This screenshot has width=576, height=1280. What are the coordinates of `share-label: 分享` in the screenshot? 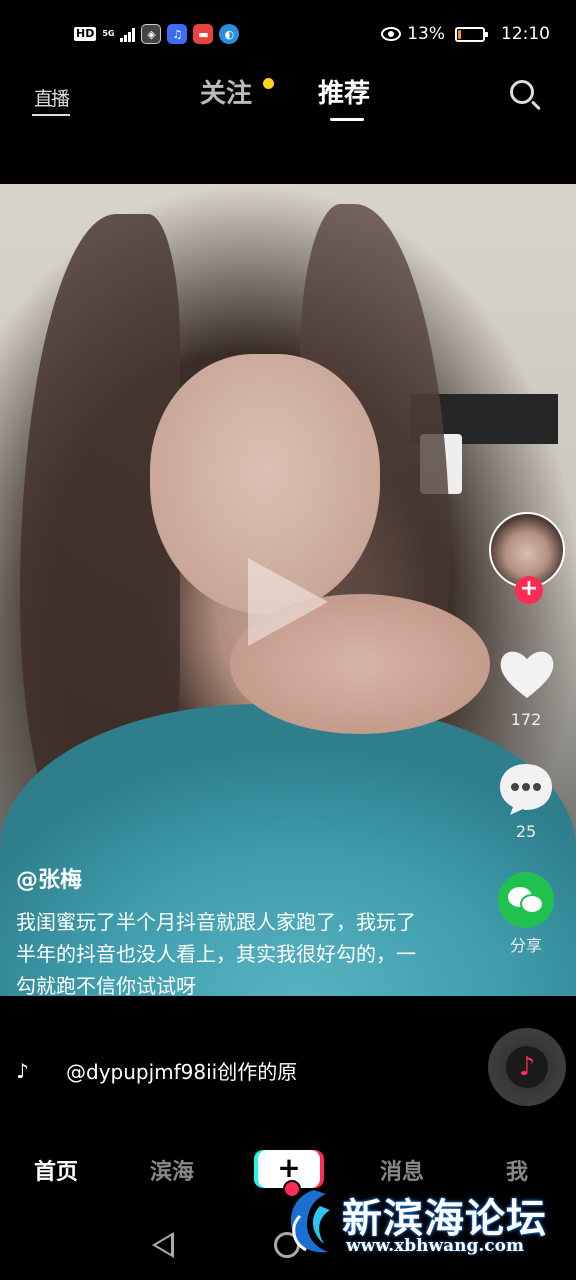 It's located at (525, 945).